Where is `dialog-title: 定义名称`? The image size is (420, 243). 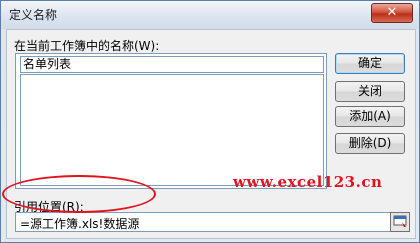
dialog-title: 定义名称 is located at coordinates (33, 15).